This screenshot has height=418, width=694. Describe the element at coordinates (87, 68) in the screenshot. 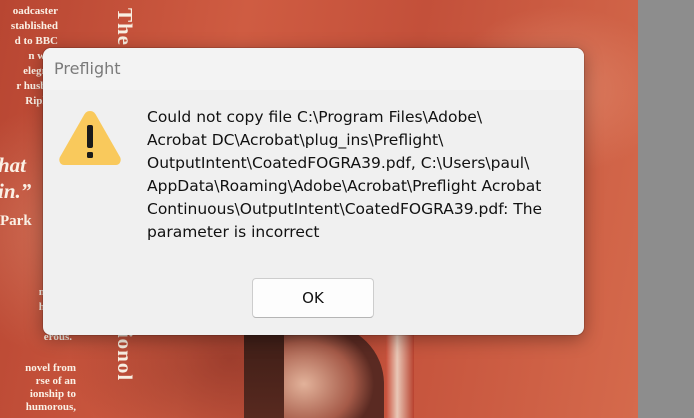

I see `dialog-title: Preflight` at that location.